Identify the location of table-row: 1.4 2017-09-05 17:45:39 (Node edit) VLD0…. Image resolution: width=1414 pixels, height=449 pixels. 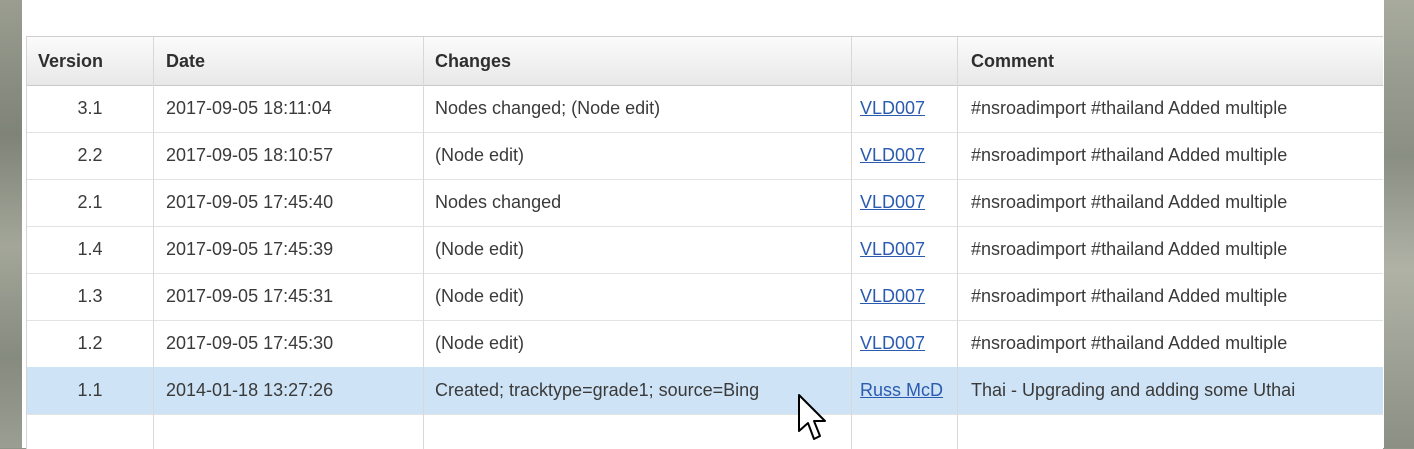
(705, 250).